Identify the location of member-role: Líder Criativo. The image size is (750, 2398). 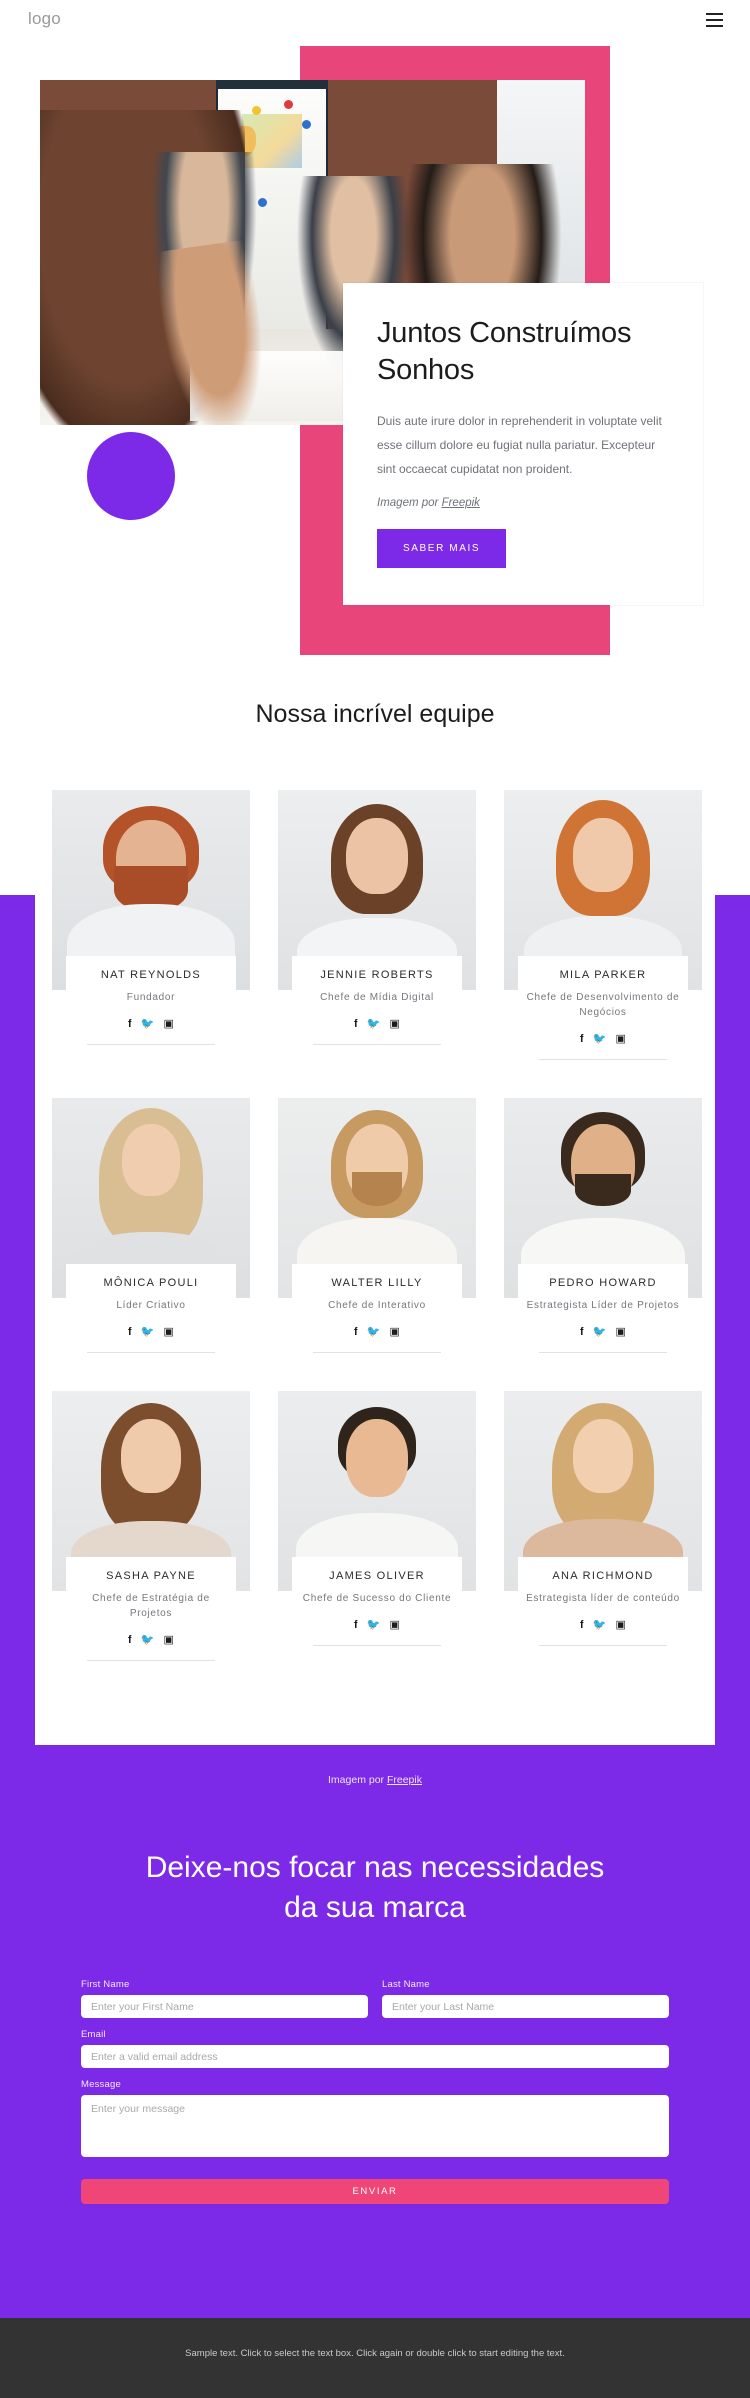
(151, 1305).